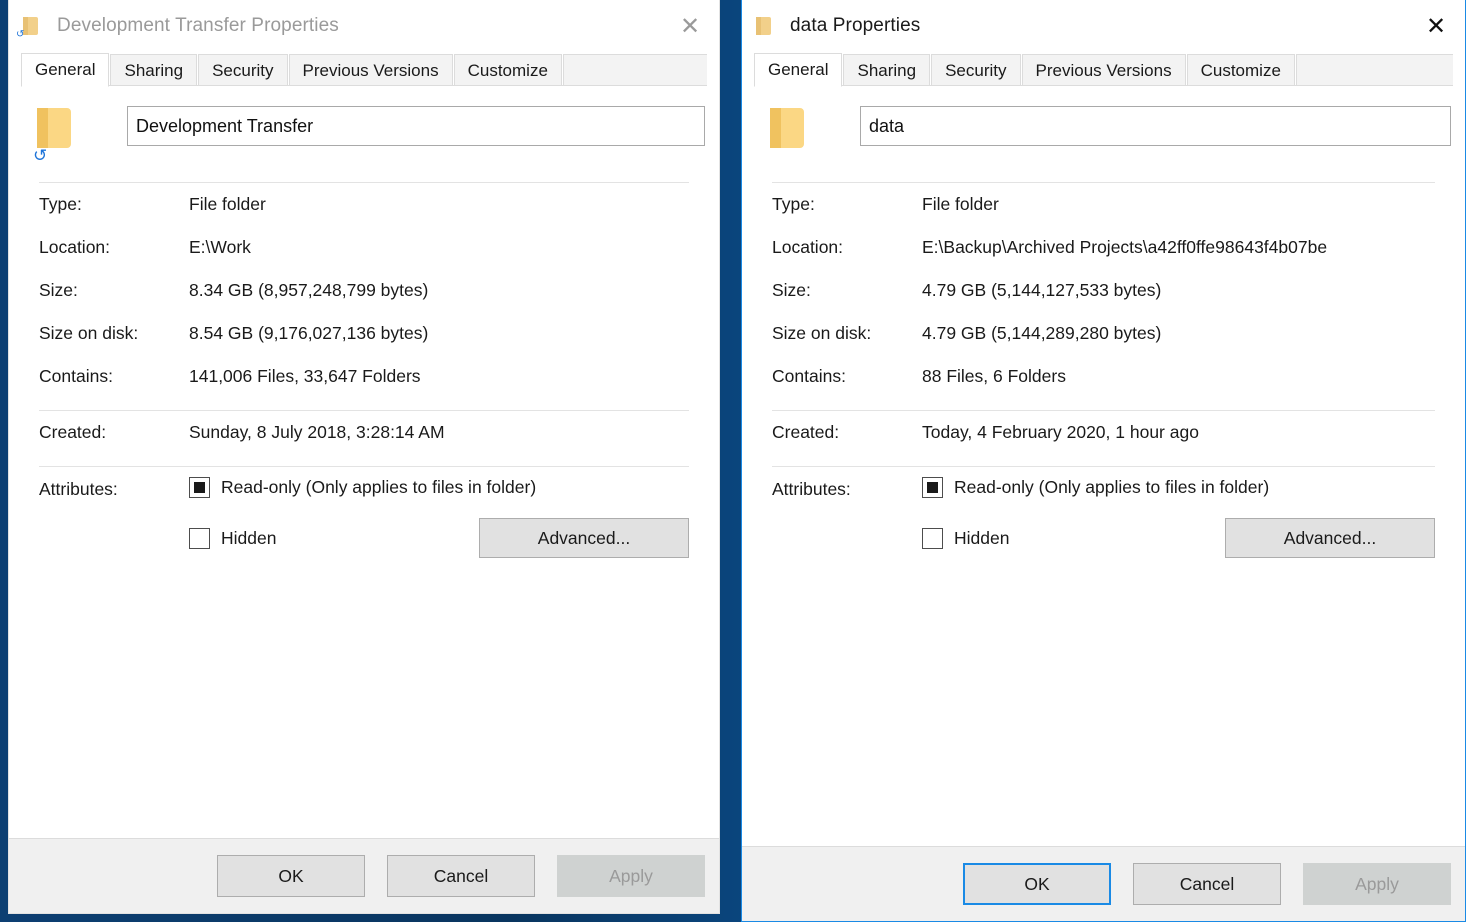 This screenshot has height=922, width=1466. What do you see at coordinates (1103, 204) in the screenshot?
I see `detail-row-type: Type: File folder` at bounding box center [1103, 204].